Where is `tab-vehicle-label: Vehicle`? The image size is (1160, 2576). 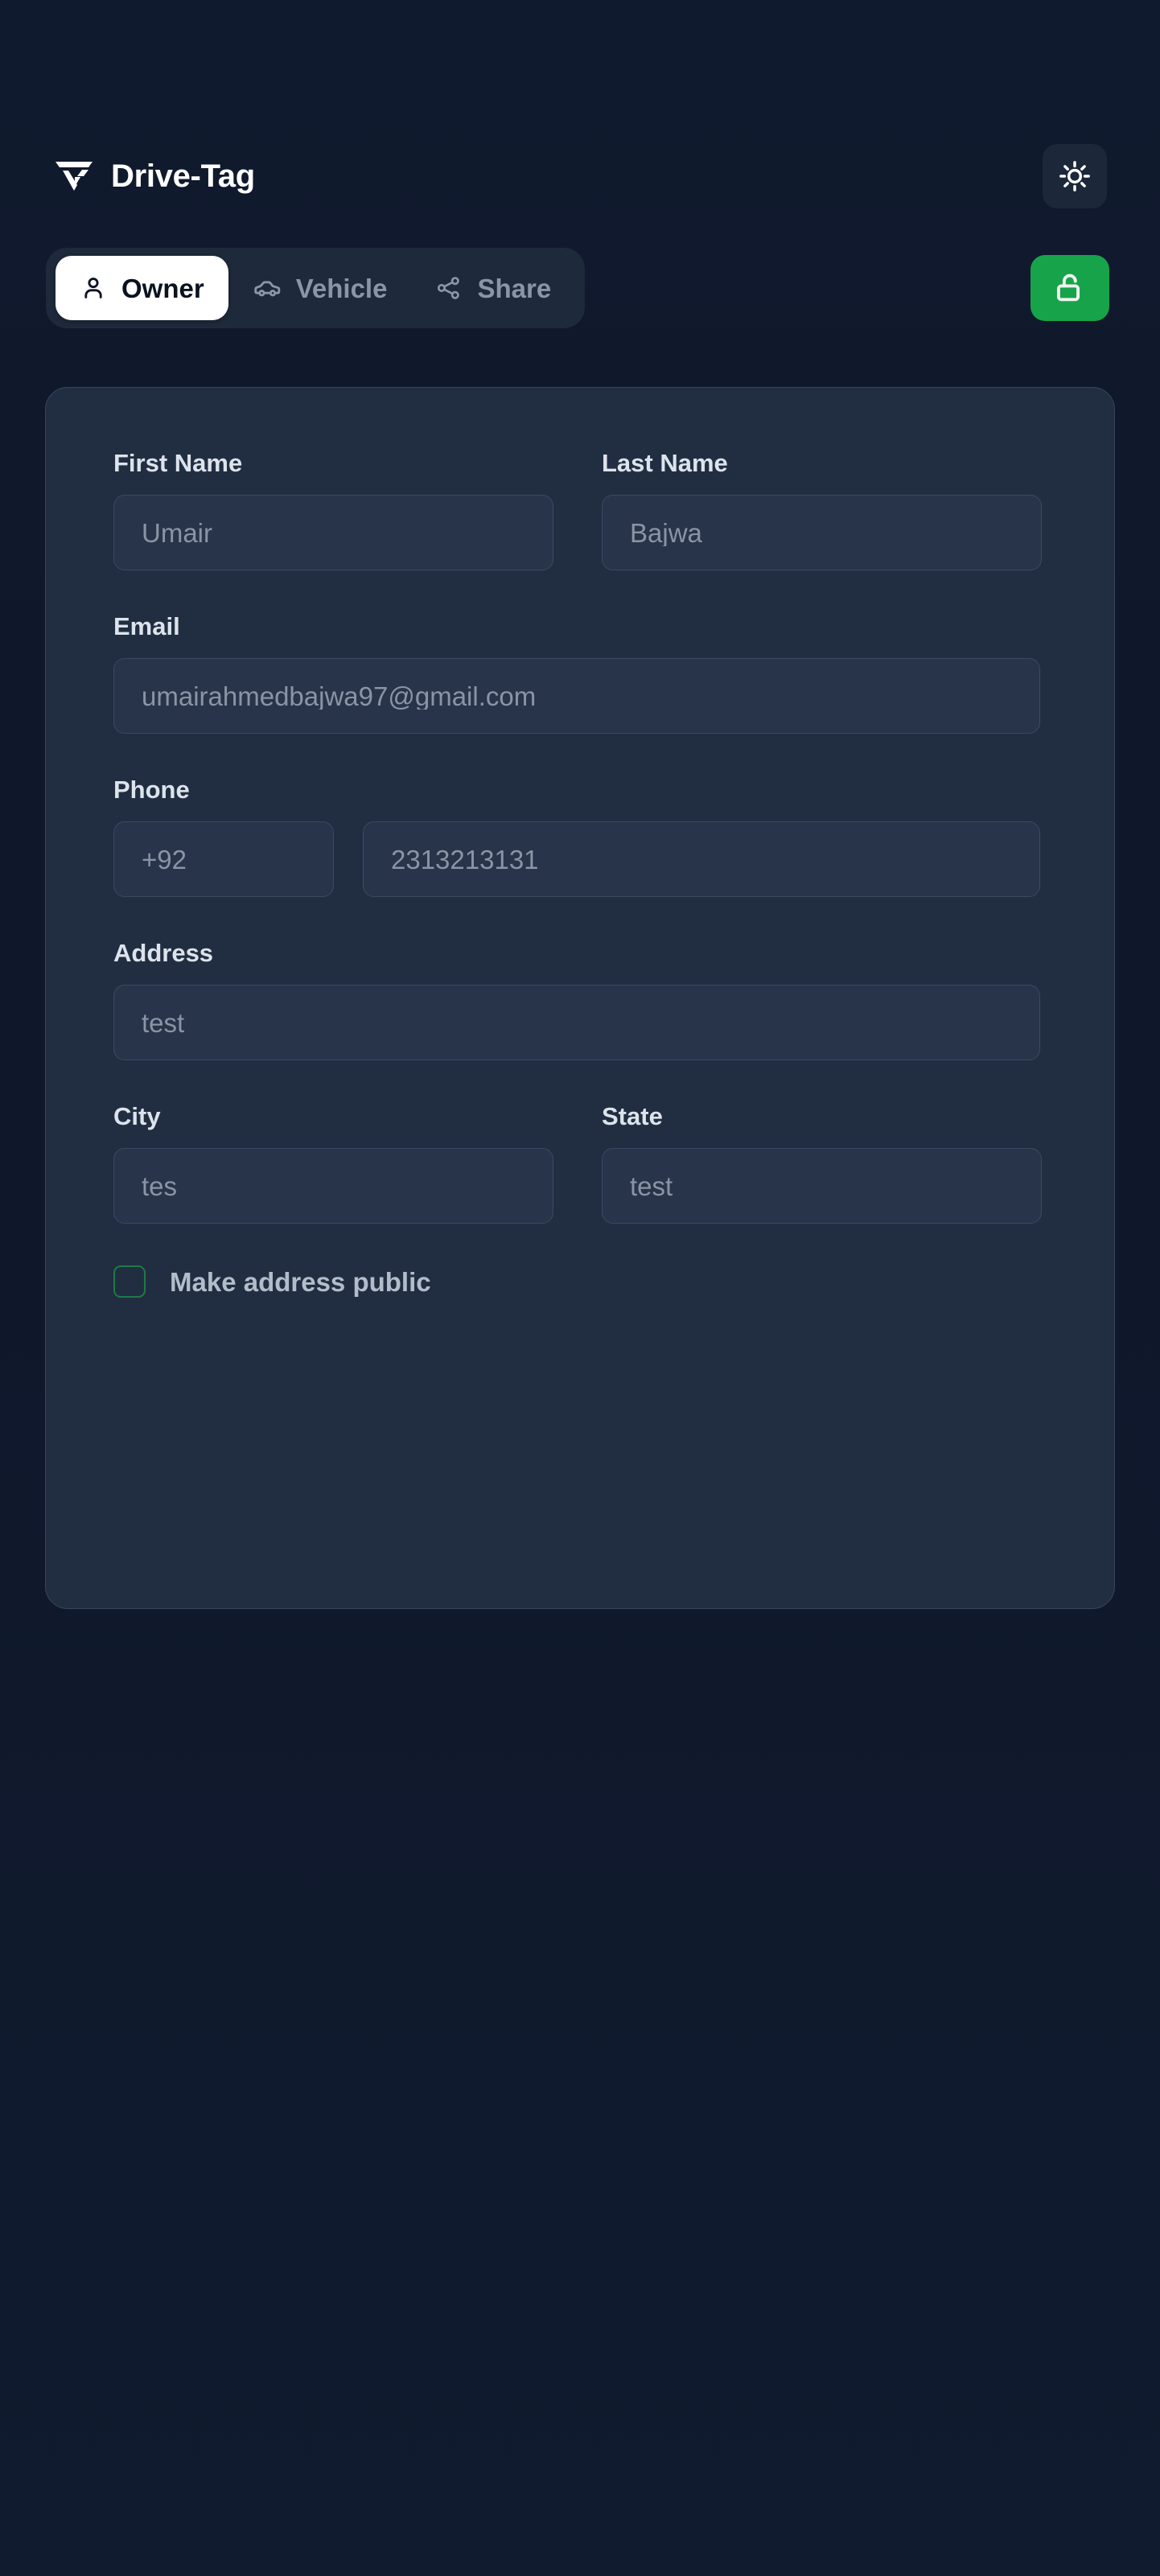 tab-vehicle-label: Vehicle is located at coordinates (341, 288).